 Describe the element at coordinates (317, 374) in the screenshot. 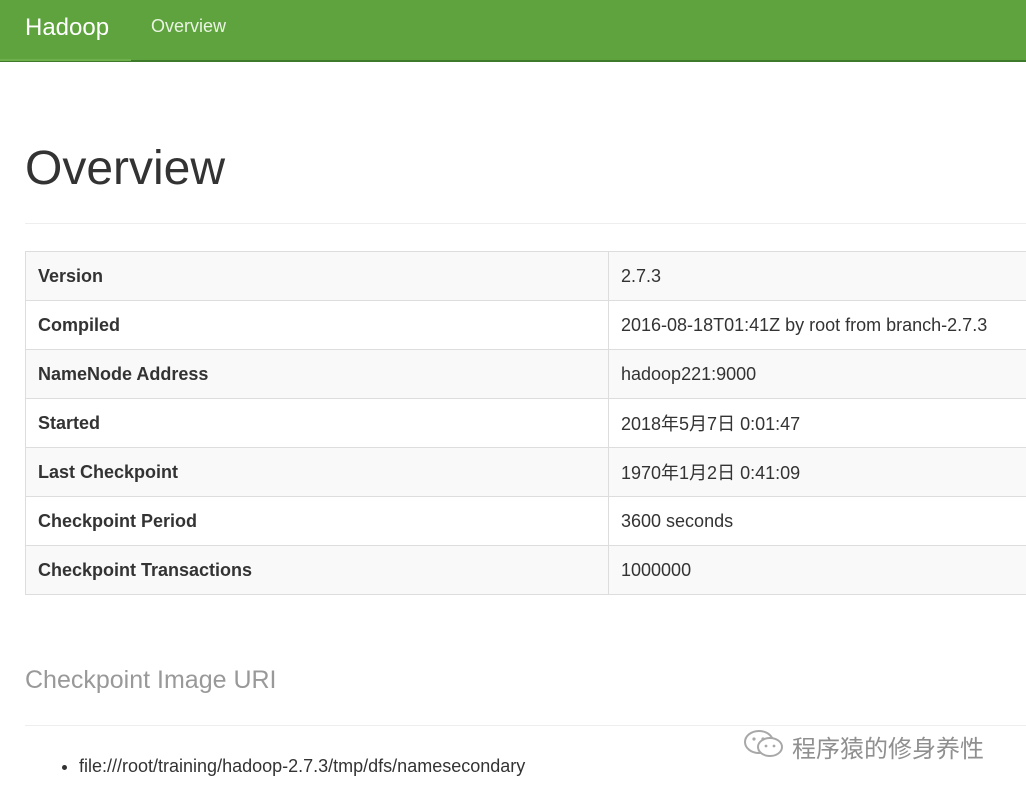

I see `row-key: NameNode Address` at that location.